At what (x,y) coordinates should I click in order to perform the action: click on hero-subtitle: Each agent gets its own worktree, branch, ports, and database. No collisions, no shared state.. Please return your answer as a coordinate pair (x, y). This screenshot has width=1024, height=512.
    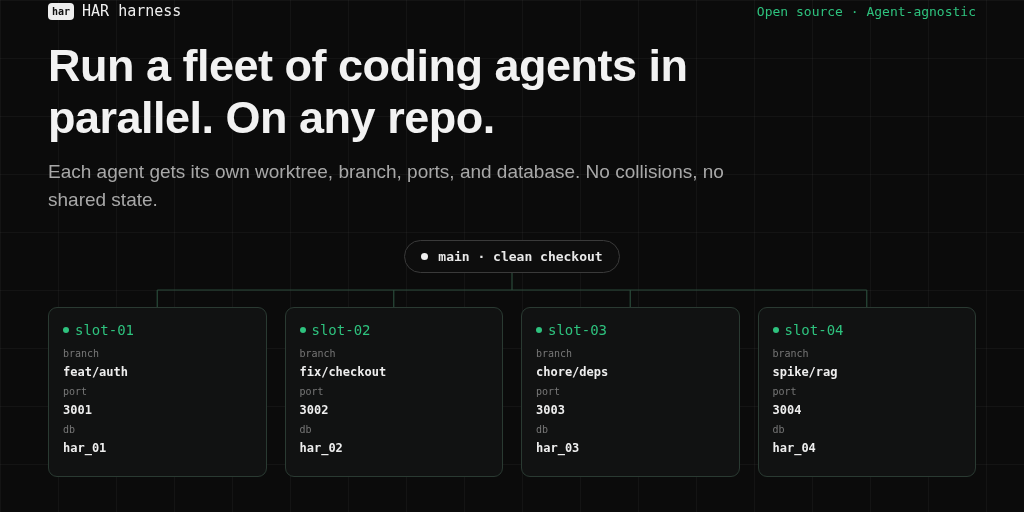
    Looking at the image, I should click on (386, 186).